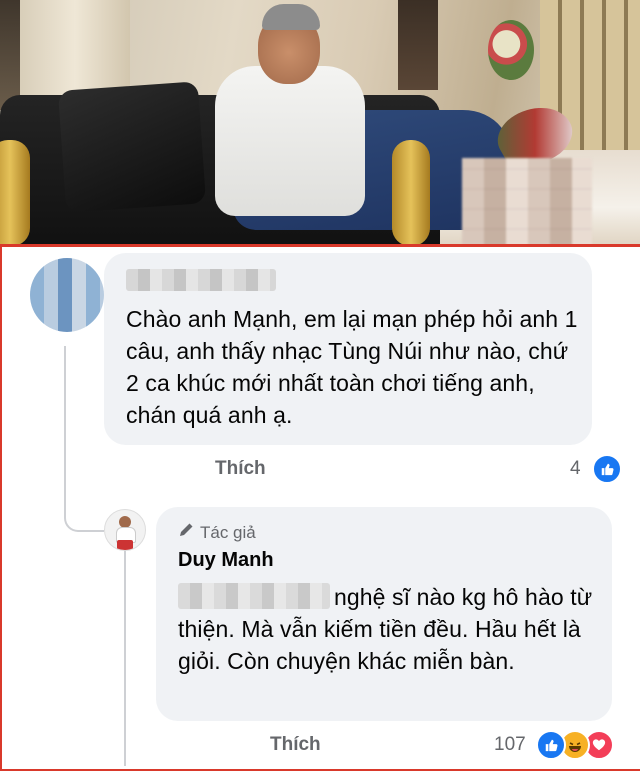 Image resolution: width=640 pixels, height=771 pixels. I want to click on author-badge-label: Tác giả, so click(228, 532).